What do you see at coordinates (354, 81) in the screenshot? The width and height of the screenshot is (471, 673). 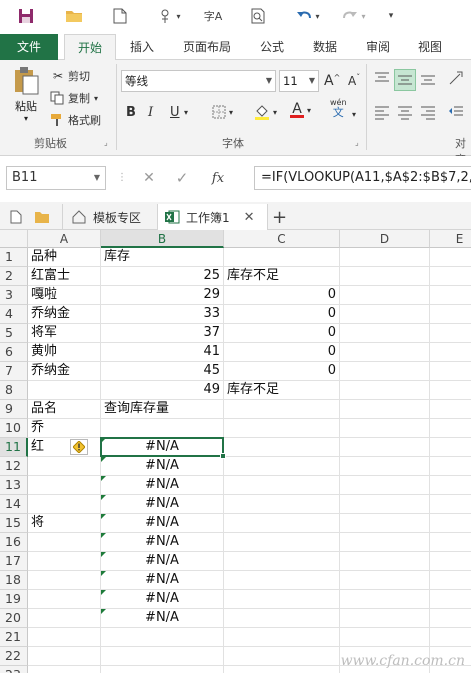 I see `shrink-font-button: Aˇ` at bounding box center [354, 81].